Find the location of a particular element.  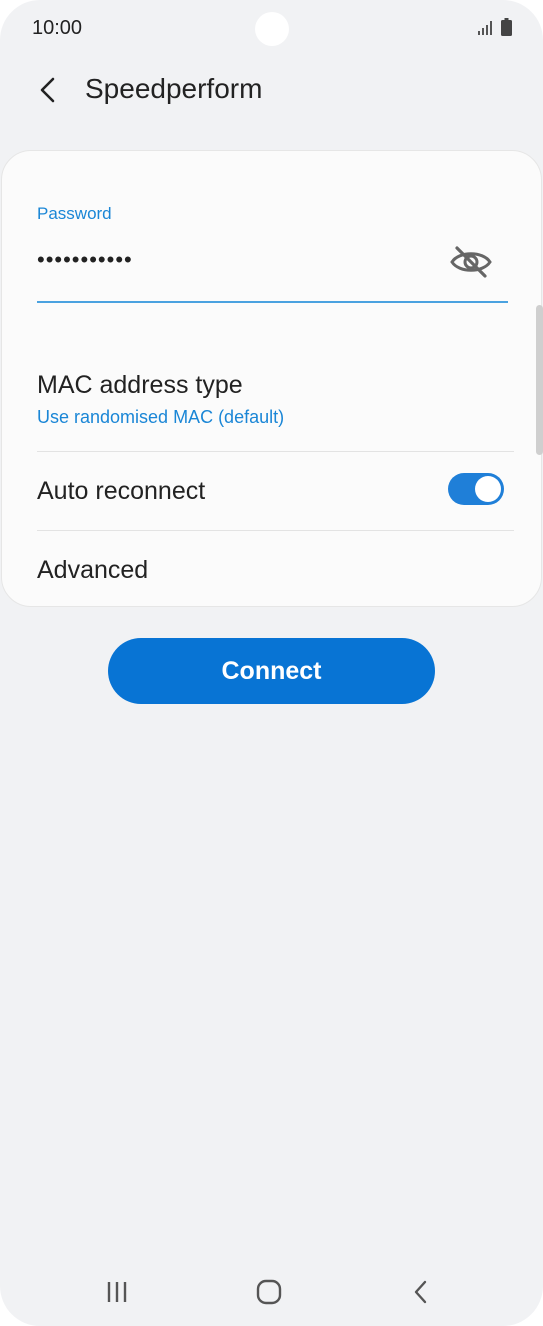

back-button is located at coordinates (48, 90).